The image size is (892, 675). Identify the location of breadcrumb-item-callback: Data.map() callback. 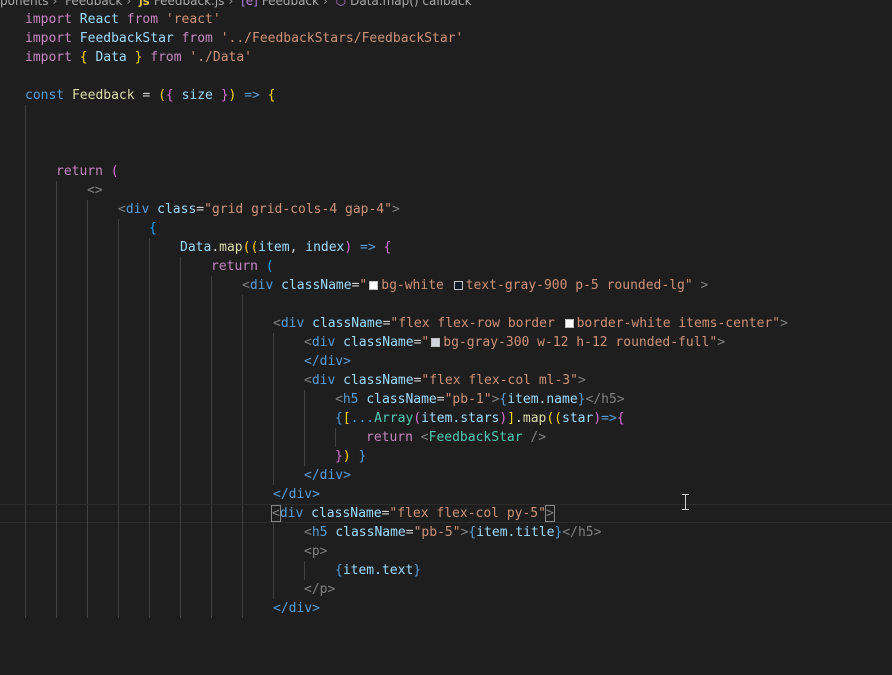
(410, 4).